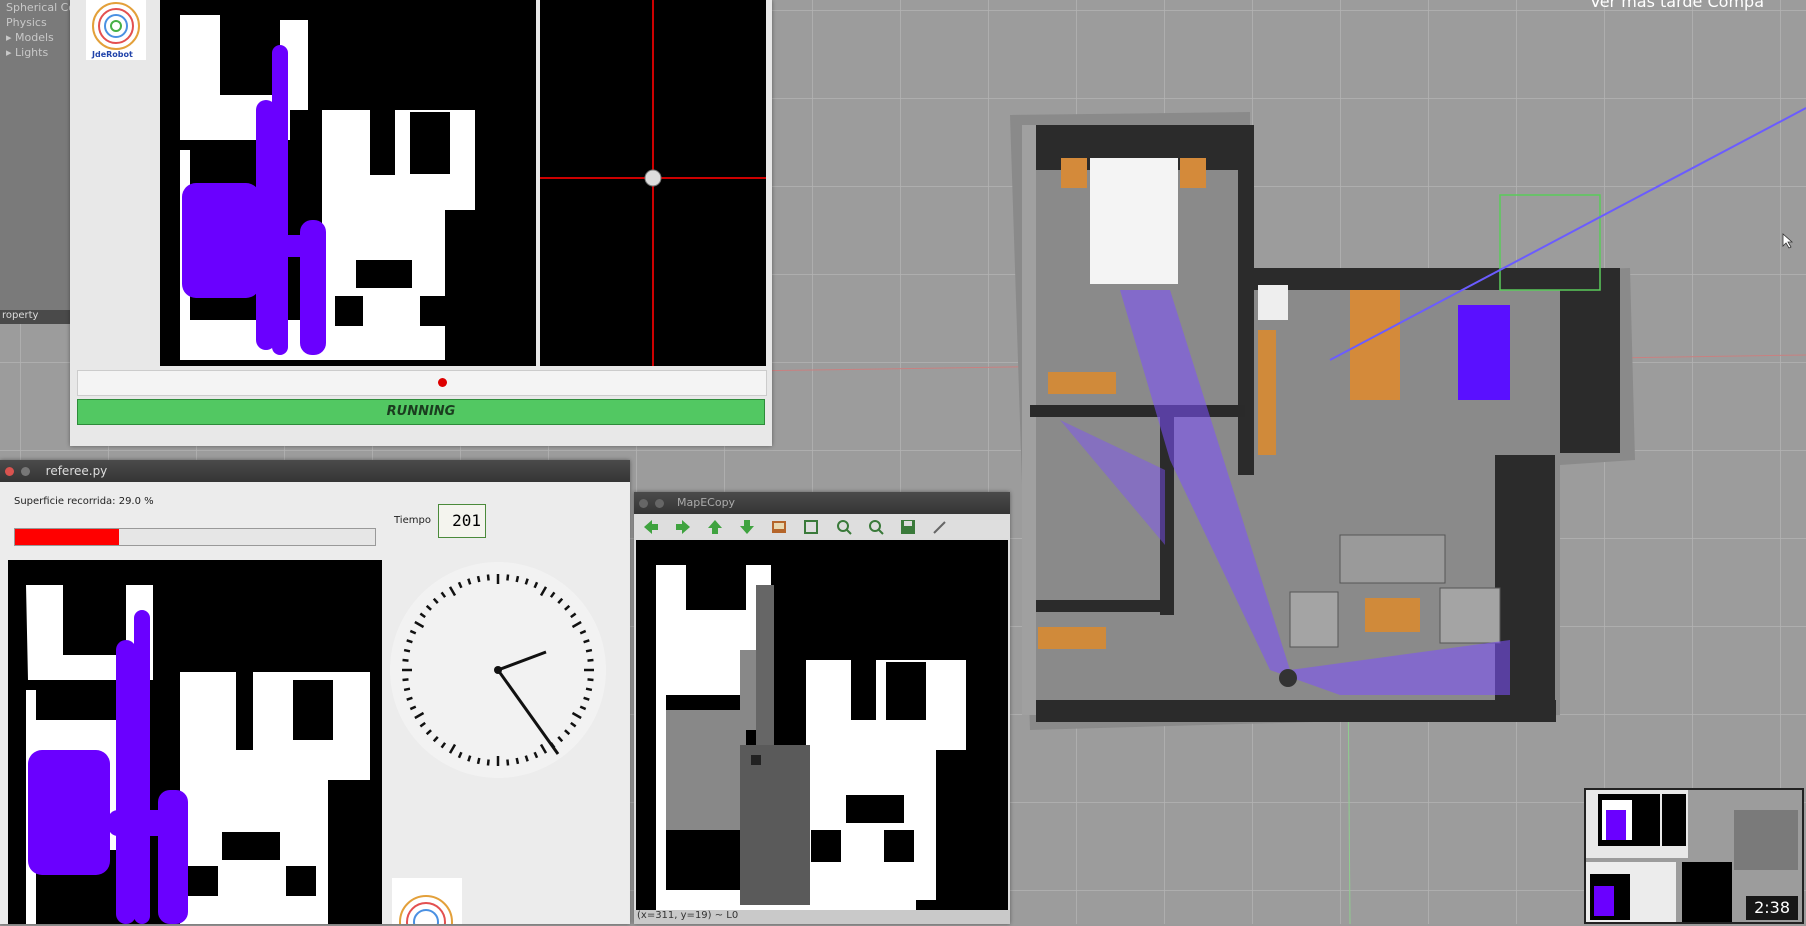 Image resolution: width=1806 pixels, height=926 pixels. I want to click on coverage-progress-bar, so click(195, 537).